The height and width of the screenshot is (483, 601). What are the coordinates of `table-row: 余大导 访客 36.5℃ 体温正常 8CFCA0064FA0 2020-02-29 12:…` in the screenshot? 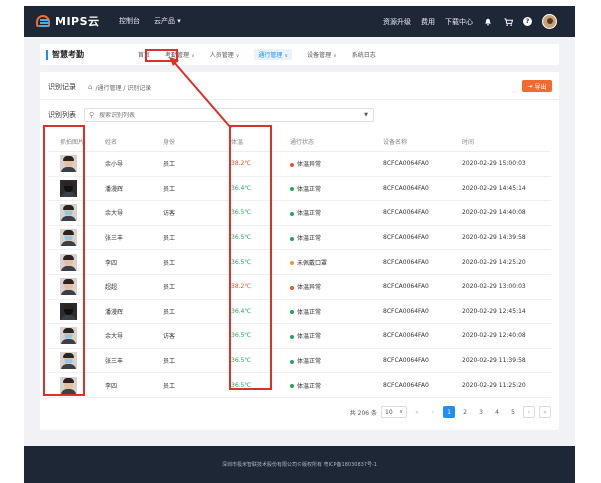 It's located at (299, 336).